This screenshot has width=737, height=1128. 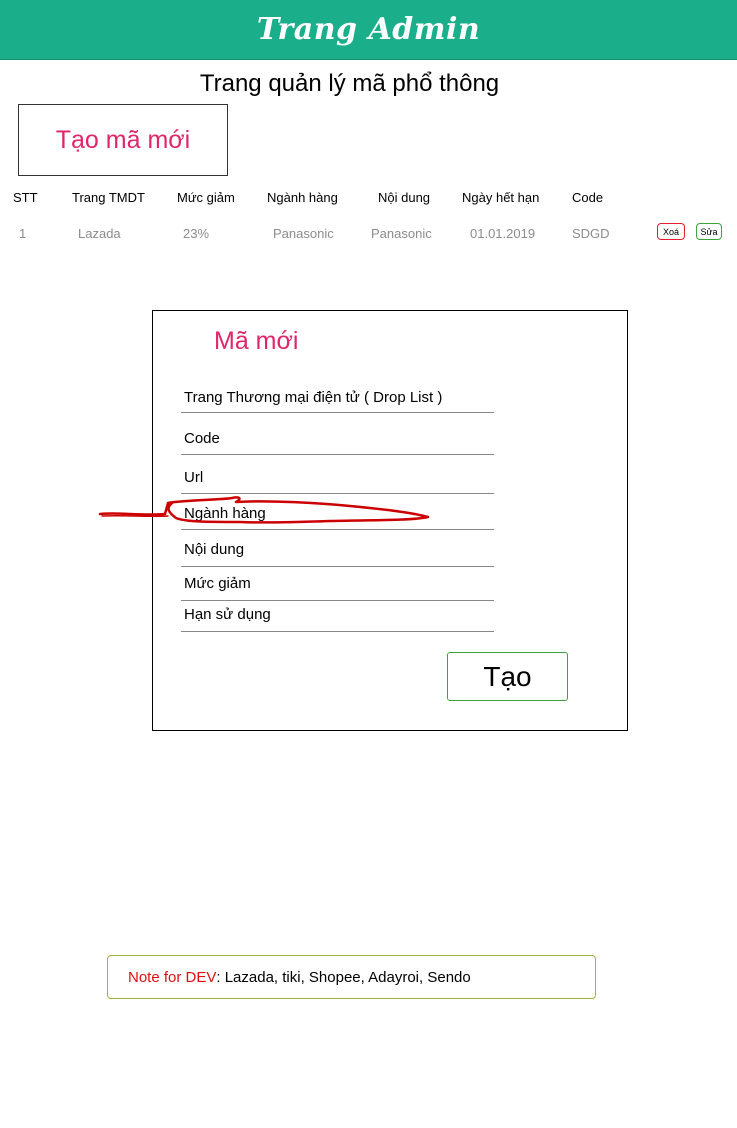 I want to click on cell-expiry-date: 01.01.2019, so click(x=503, y=233).